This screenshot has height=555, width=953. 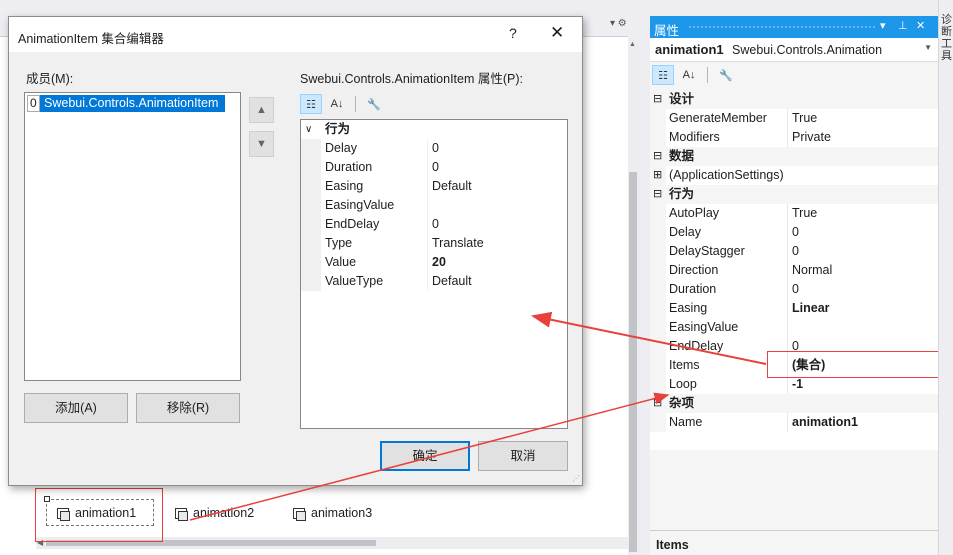 I want to click on move-down-button: ▼, so click(x=261, y=144).